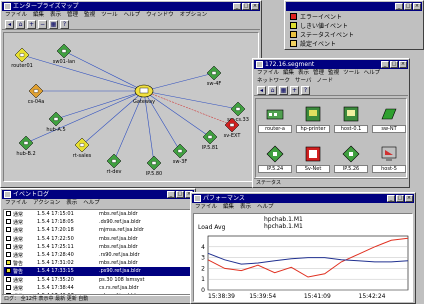  Describe the element at coordinates (53, 24) in the screenshot. I see `grid-icon: ▦` at that location.